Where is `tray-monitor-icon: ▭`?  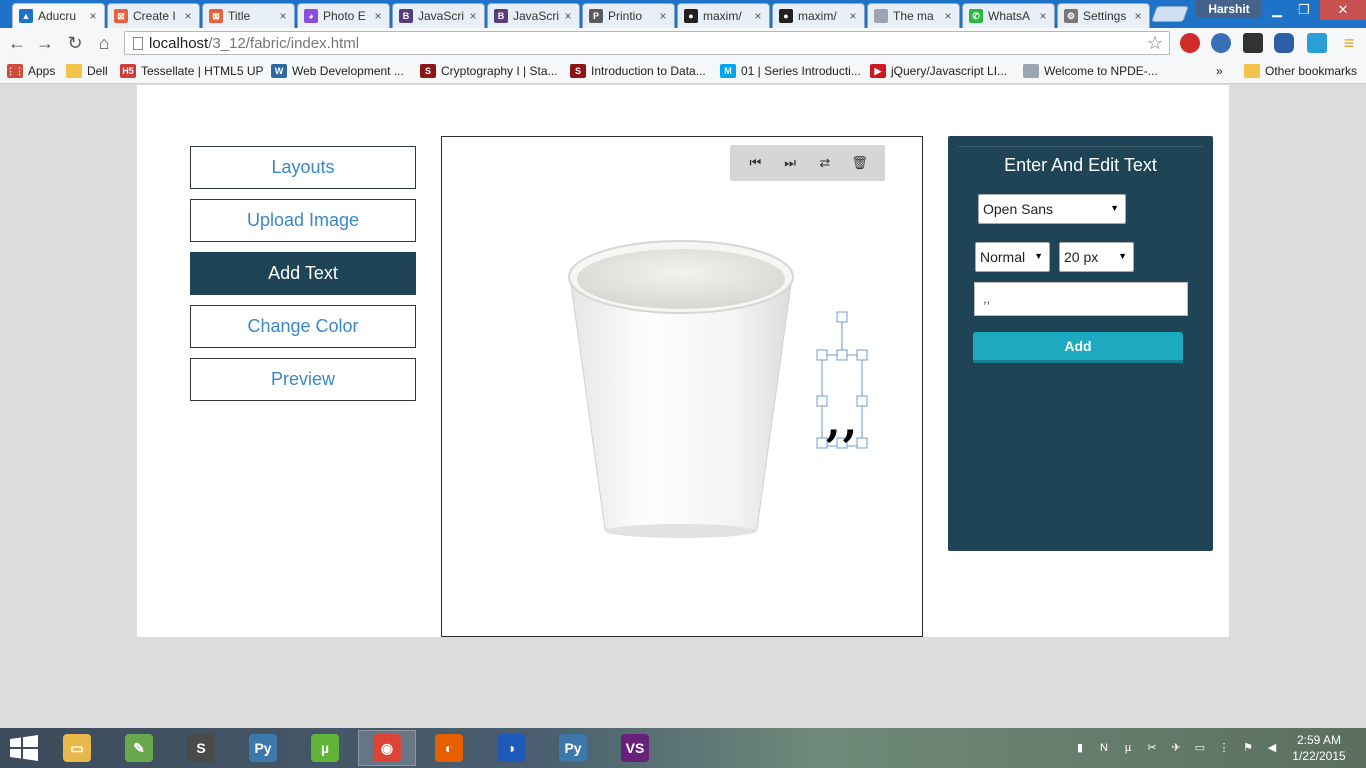
tray-monitor-icon: ▭ is located at coordinates (1200, 748).